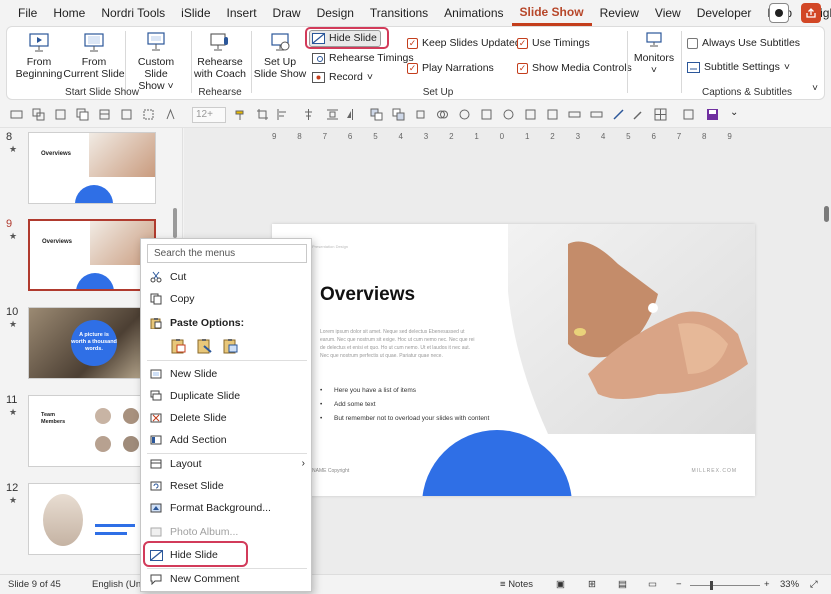  What do you see at coordinates (39, 55) in the screenshot?
I see `from-beginning-button: From Beginning` at bounding box center [39, 55].